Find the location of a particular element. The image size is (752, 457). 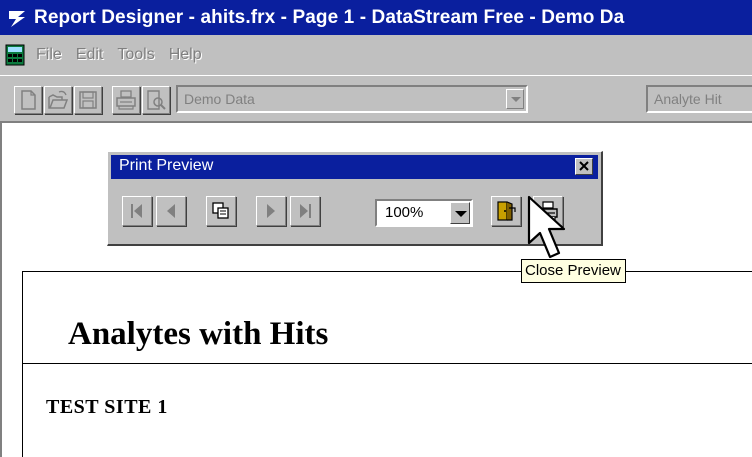

report-frame-top-border is located at coordinates (387, 271).